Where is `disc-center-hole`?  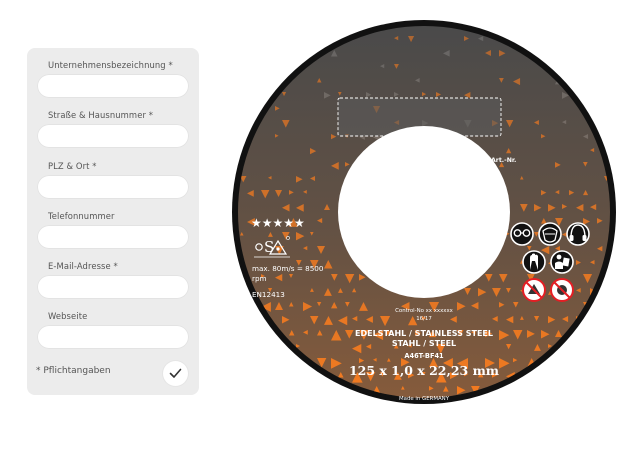 disc-center-hole is located at coordinates (424, 212).